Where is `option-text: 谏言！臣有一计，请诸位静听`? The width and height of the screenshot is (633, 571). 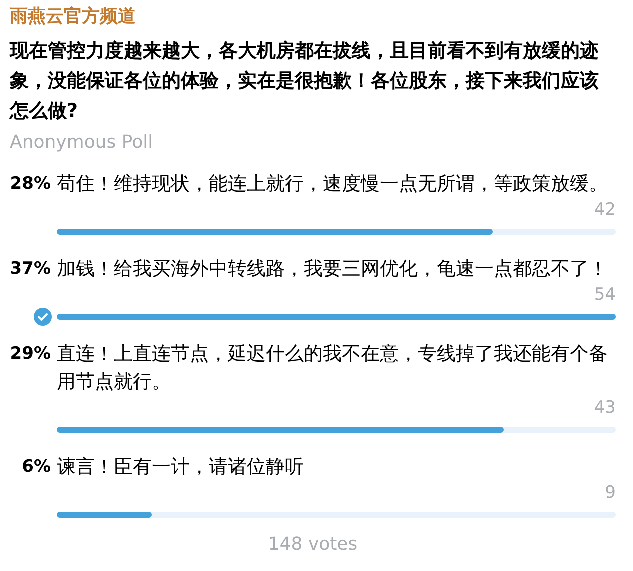 option-text: 谏言！臣有一计，请诸位静听 is located at coordinates (181, 467).